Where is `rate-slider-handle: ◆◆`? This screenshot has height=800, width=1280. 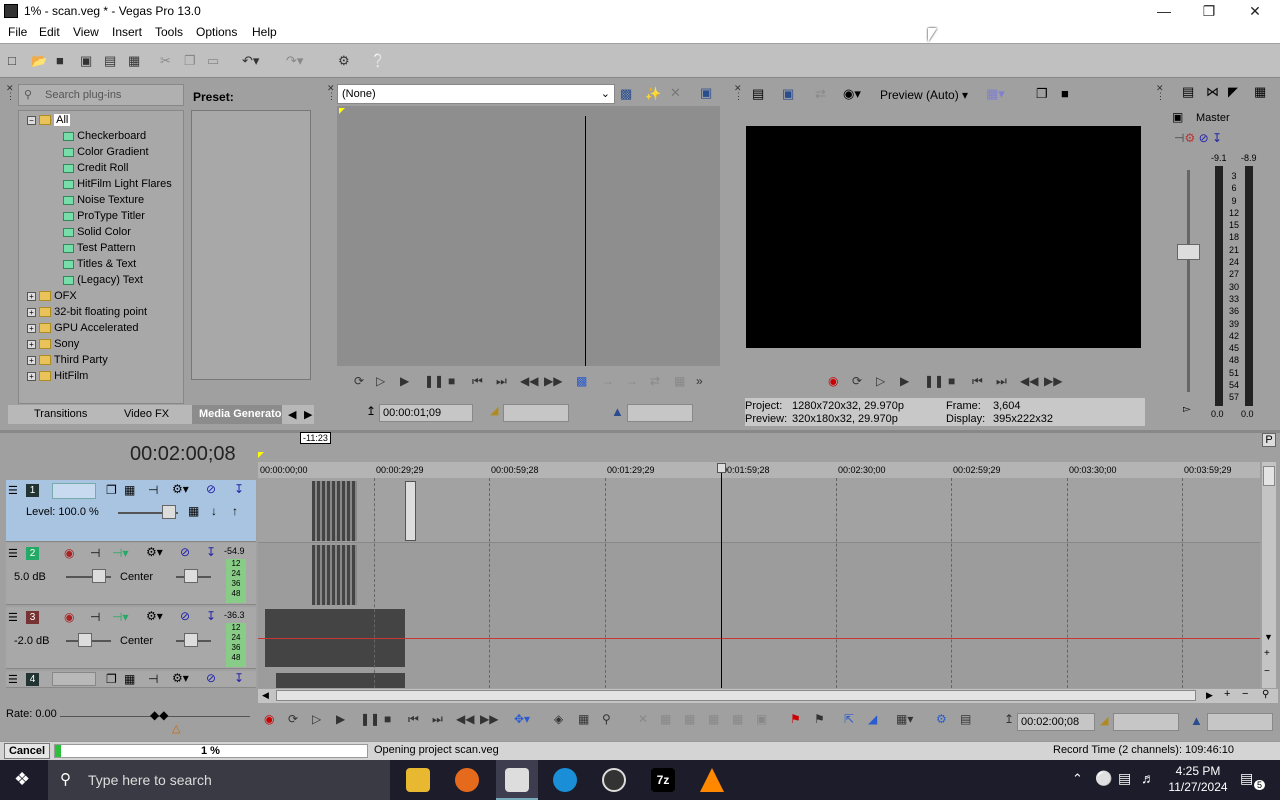 rate-slider-handle: ◆◆ is located at coordinates (159, 715).